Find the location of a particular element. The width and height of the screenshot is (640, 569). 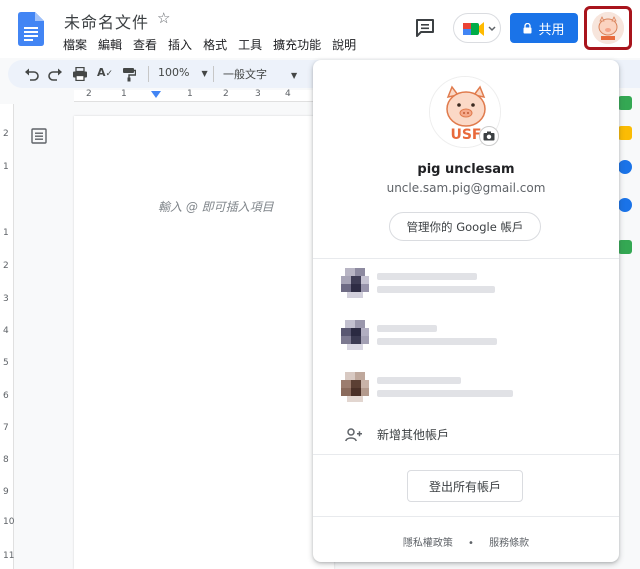

document-outline-icon is located at coordinates (39, 136).